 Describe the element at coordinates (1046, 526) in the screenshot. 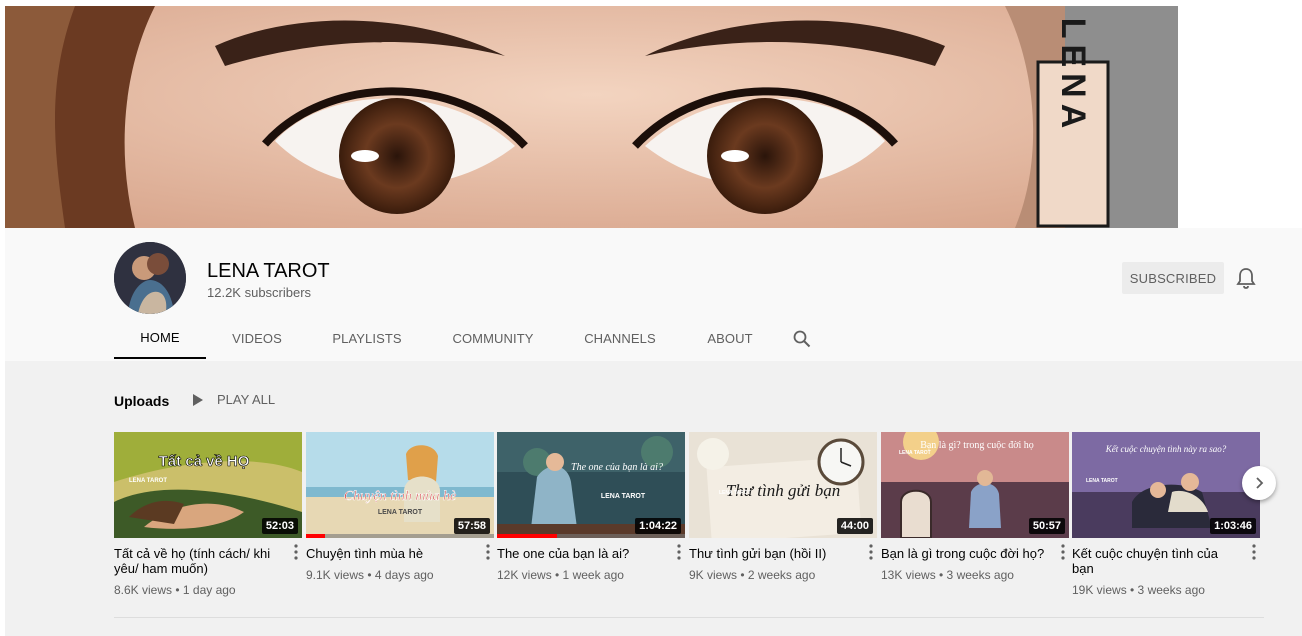

I see `video-duration: 50:57` at that location.